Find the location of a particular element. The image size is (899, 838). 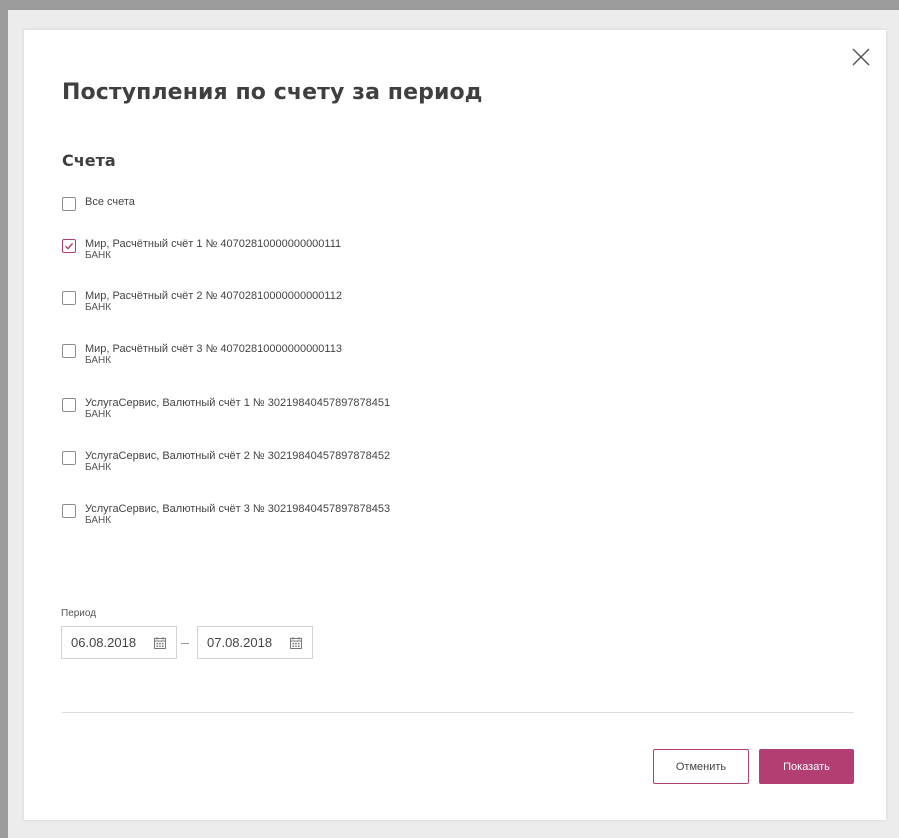

dialog-title: Поступления по счету за период is located at coordinates (272, 92).